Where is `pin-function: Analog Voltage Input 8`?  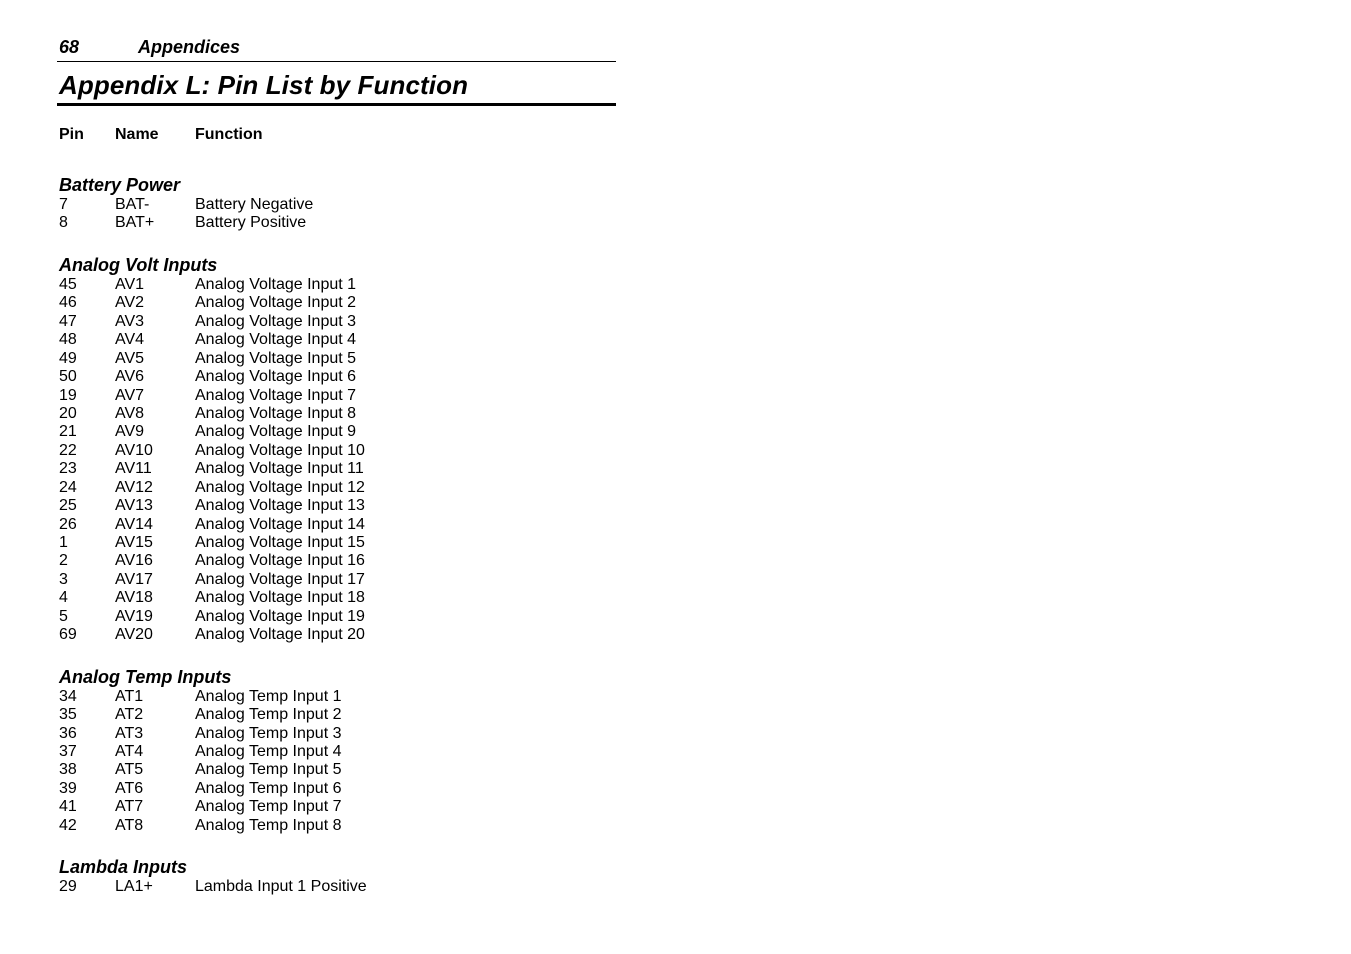
pin-function: Analog Voltage Input 8 is located at coordinates (276, 413).